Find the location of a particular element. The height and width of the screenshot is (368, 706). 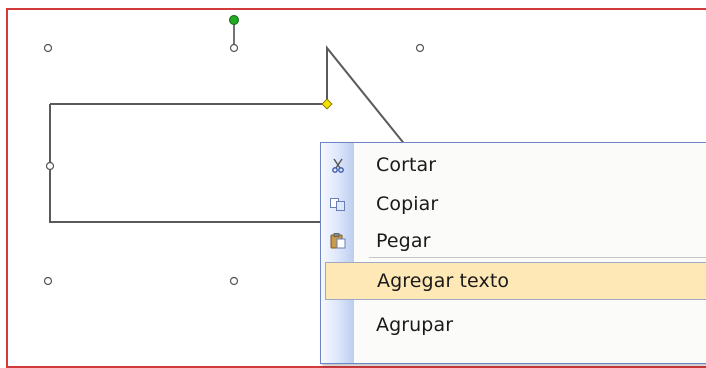

adjustment-handle is located at coordinates (327, 104).